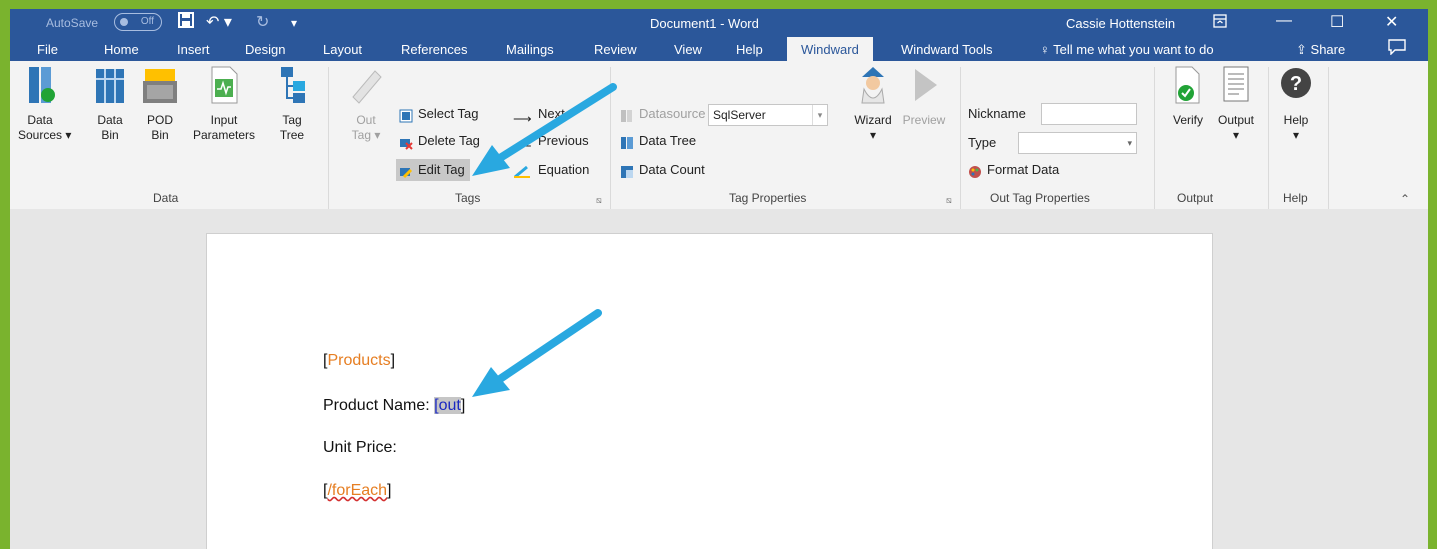 The image size is (1437, 549). Describe the element at coordinates (537, 353) in the screenshot. I see `arrow-to-out-tag` at that location.